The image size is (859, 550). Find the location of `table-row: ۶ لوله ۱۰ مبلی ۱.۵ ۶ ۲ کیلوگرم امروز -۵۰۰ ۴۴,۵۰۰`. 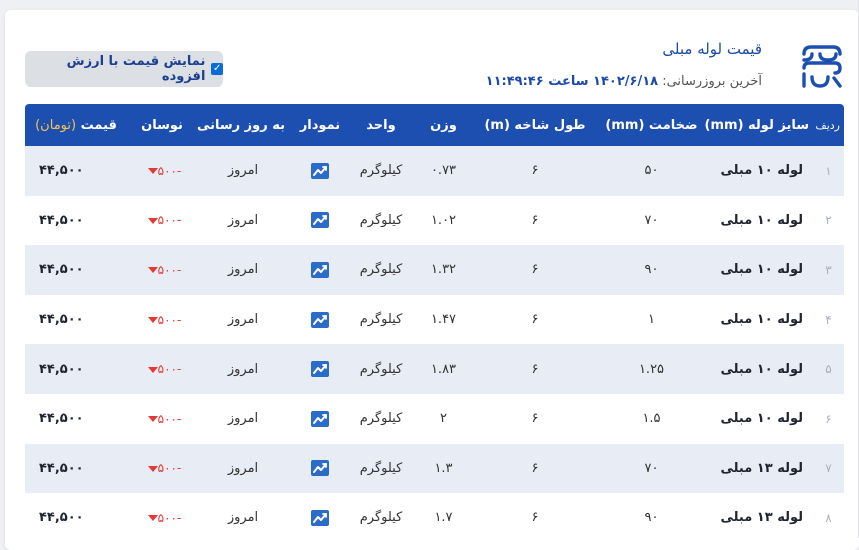

table-row: ۶ لوله ۱۰ مبلی ۱.۵ ۶ ۲ کیلوگرم امروز -۵۰۰ ۴۴,۵۰۰ is located at coordinates (434, 418).